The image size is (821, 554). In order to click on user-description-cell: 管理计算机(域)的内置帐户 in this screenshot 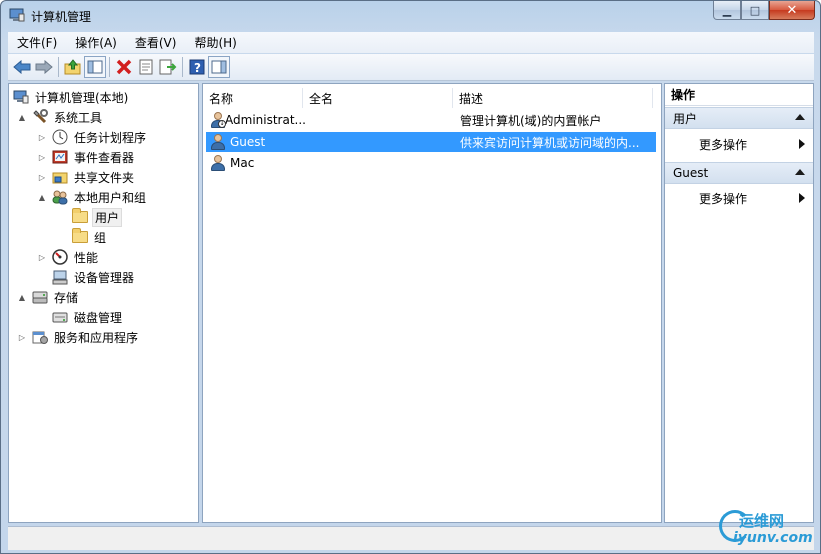, I will do `click(531, 120)`.